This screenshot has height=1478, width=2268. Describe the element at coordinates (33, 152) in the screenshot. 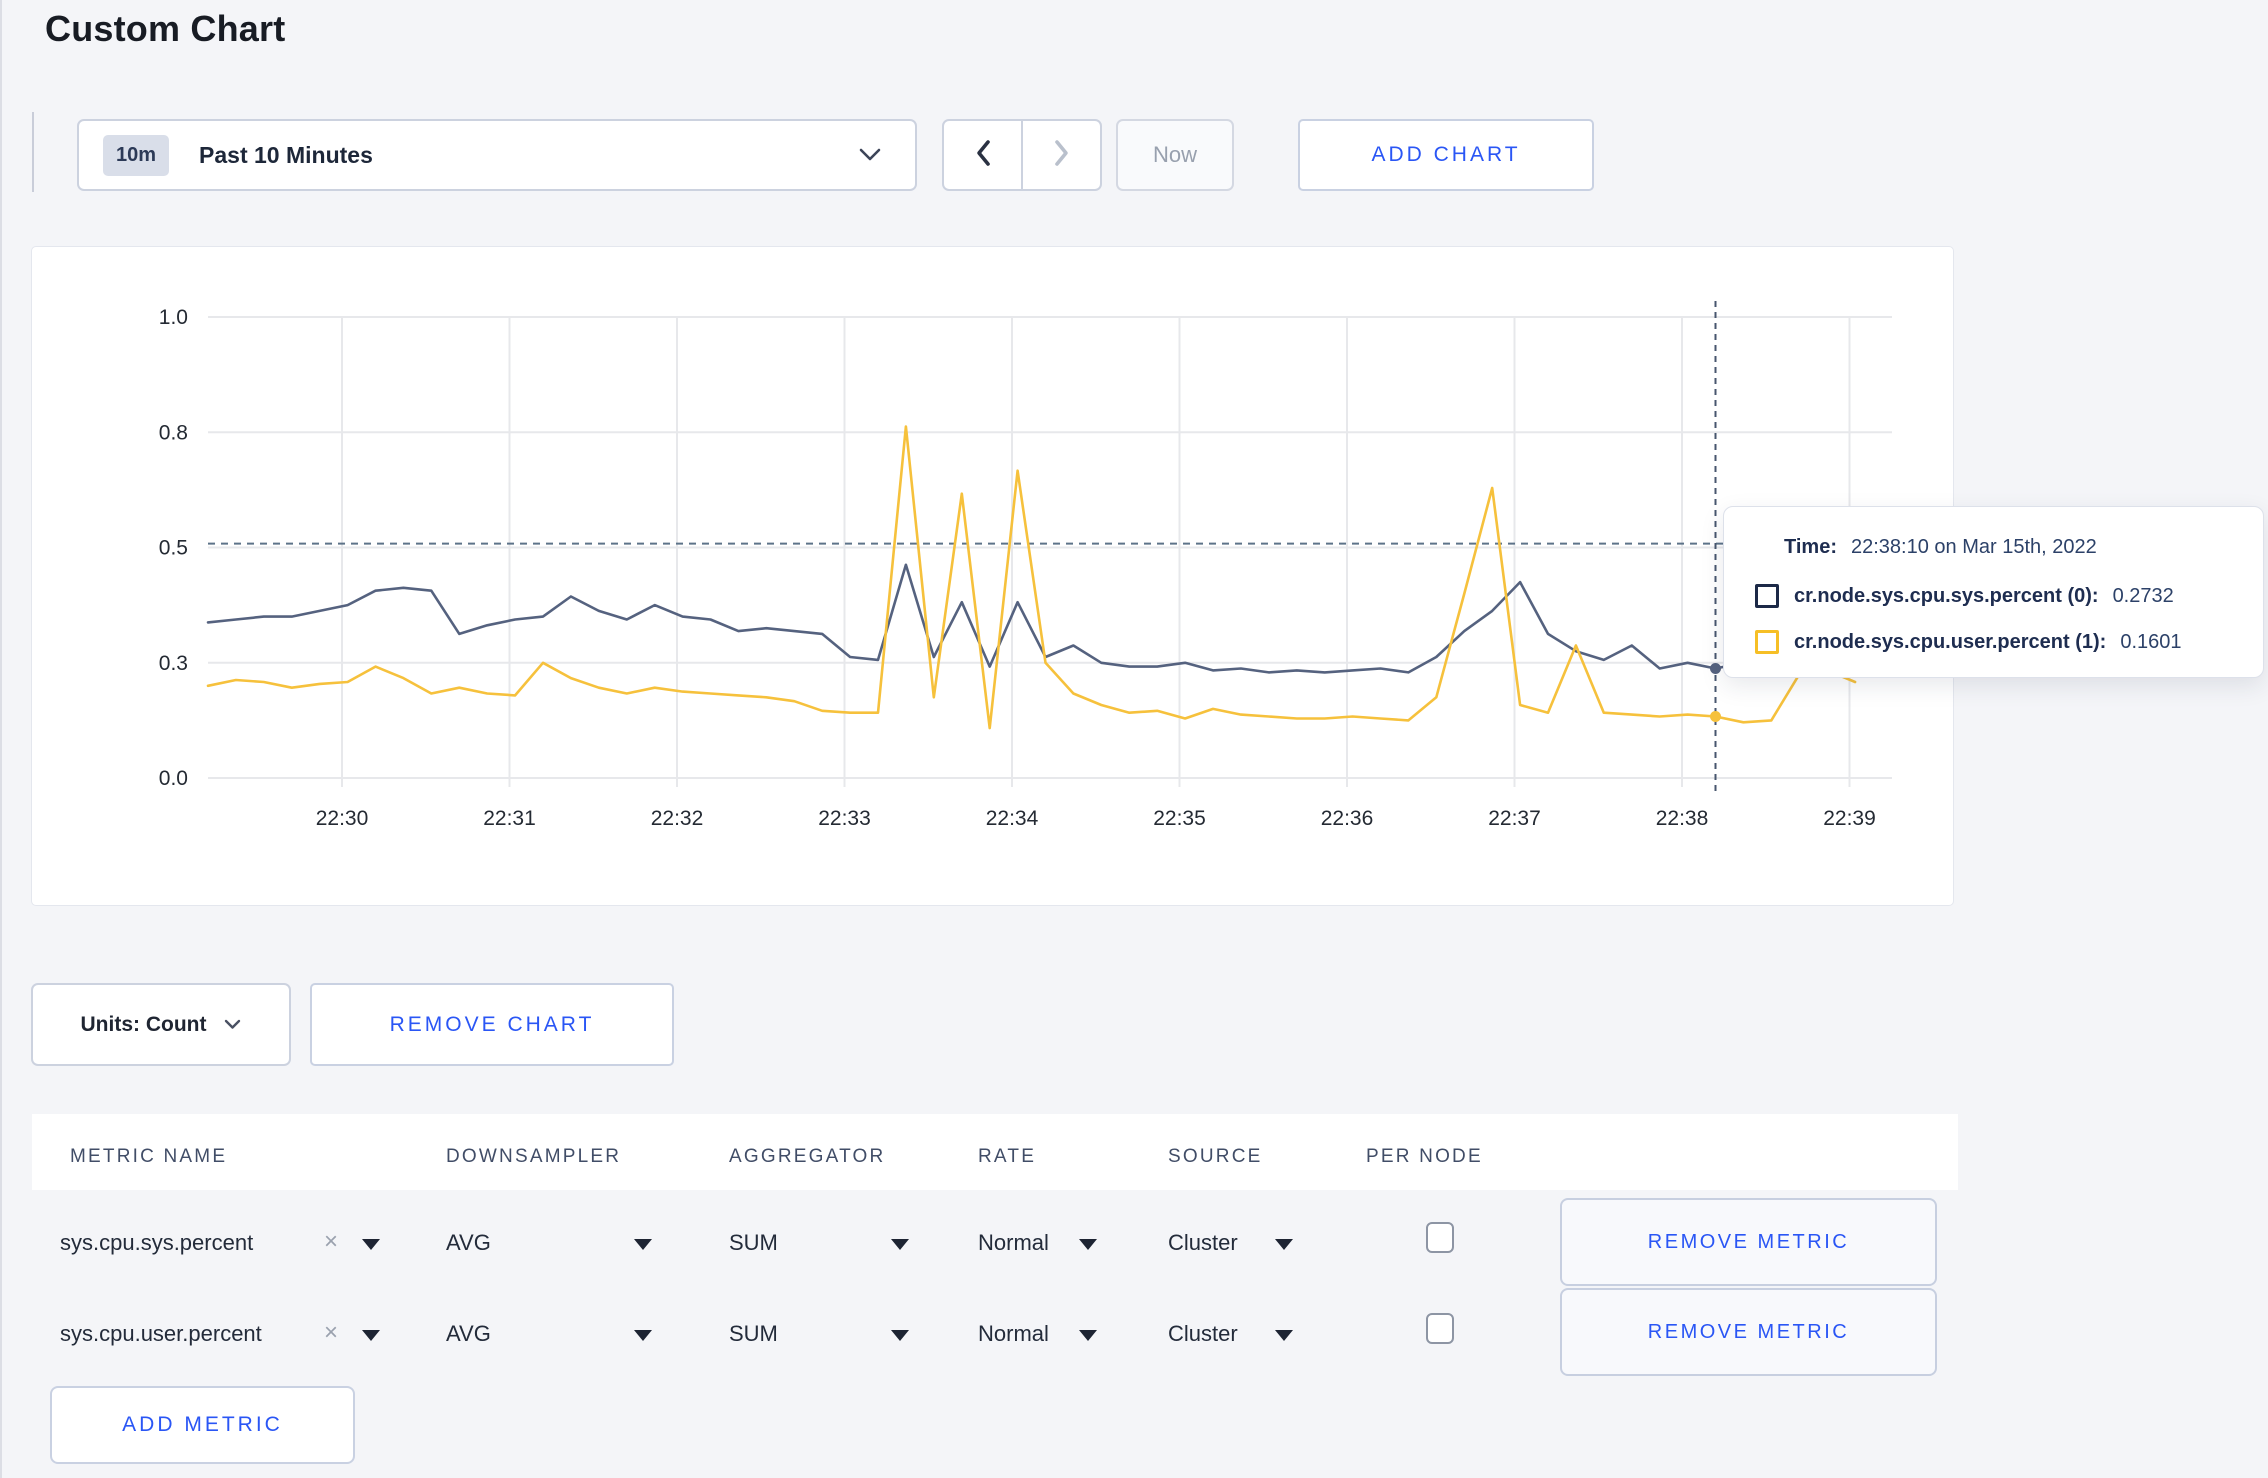

I see `toolbar-left-divider` at that location.